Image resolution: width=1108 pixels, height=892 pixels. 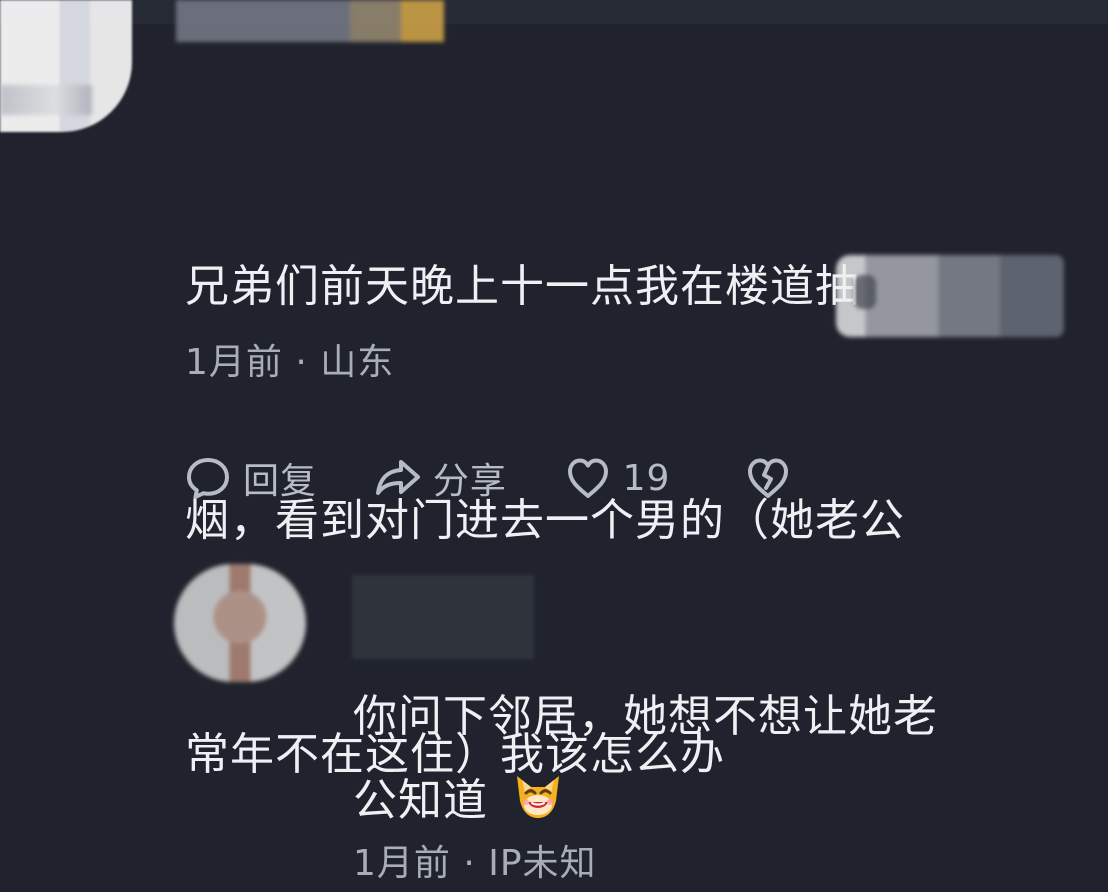 What do you see at coordinates (420, 800) in the screenshot?
I see `reply-line: 公知道` at bounding box center [420, 800].